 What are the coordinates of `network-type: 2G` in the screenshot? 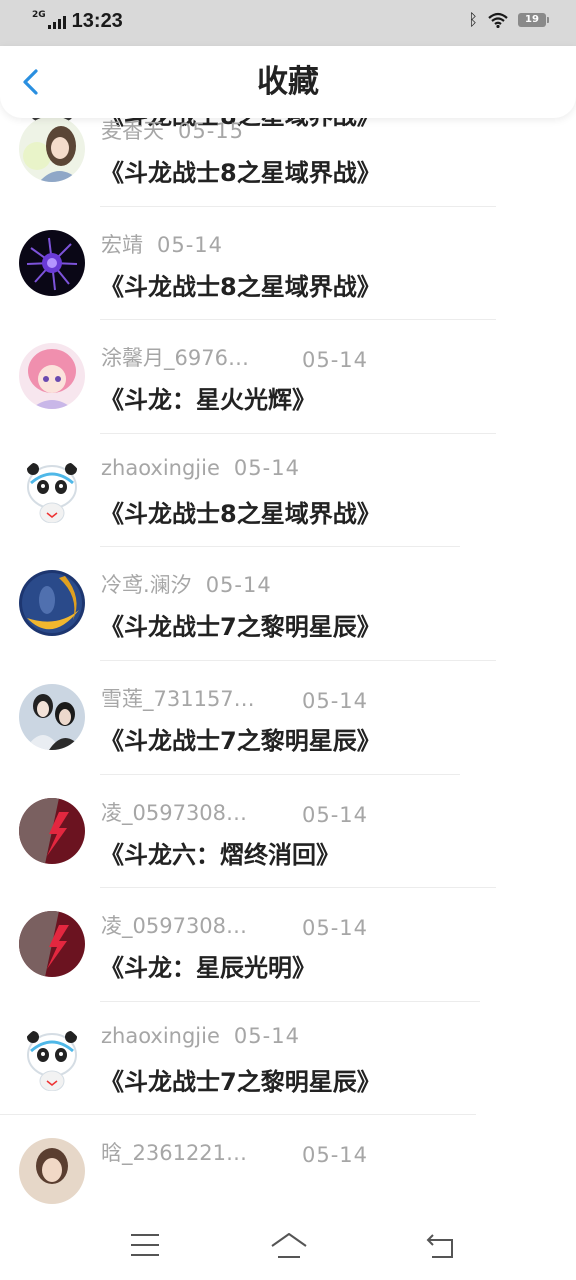 It's located at (39, 15).